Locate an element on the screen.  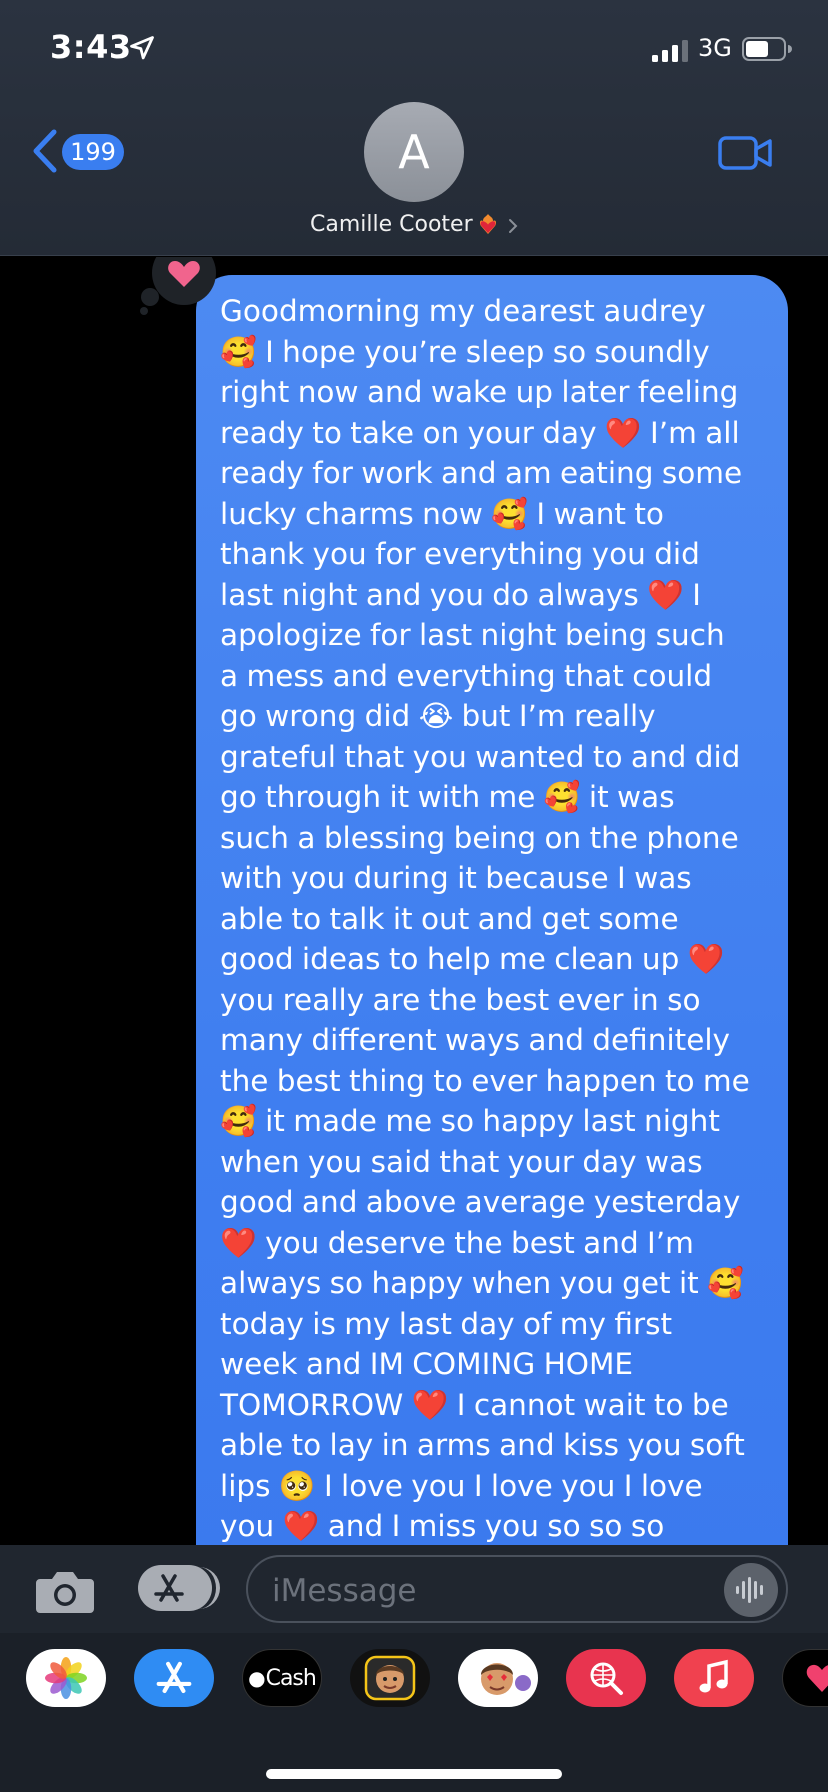
battery-icon is located at coordinates (767, 49).